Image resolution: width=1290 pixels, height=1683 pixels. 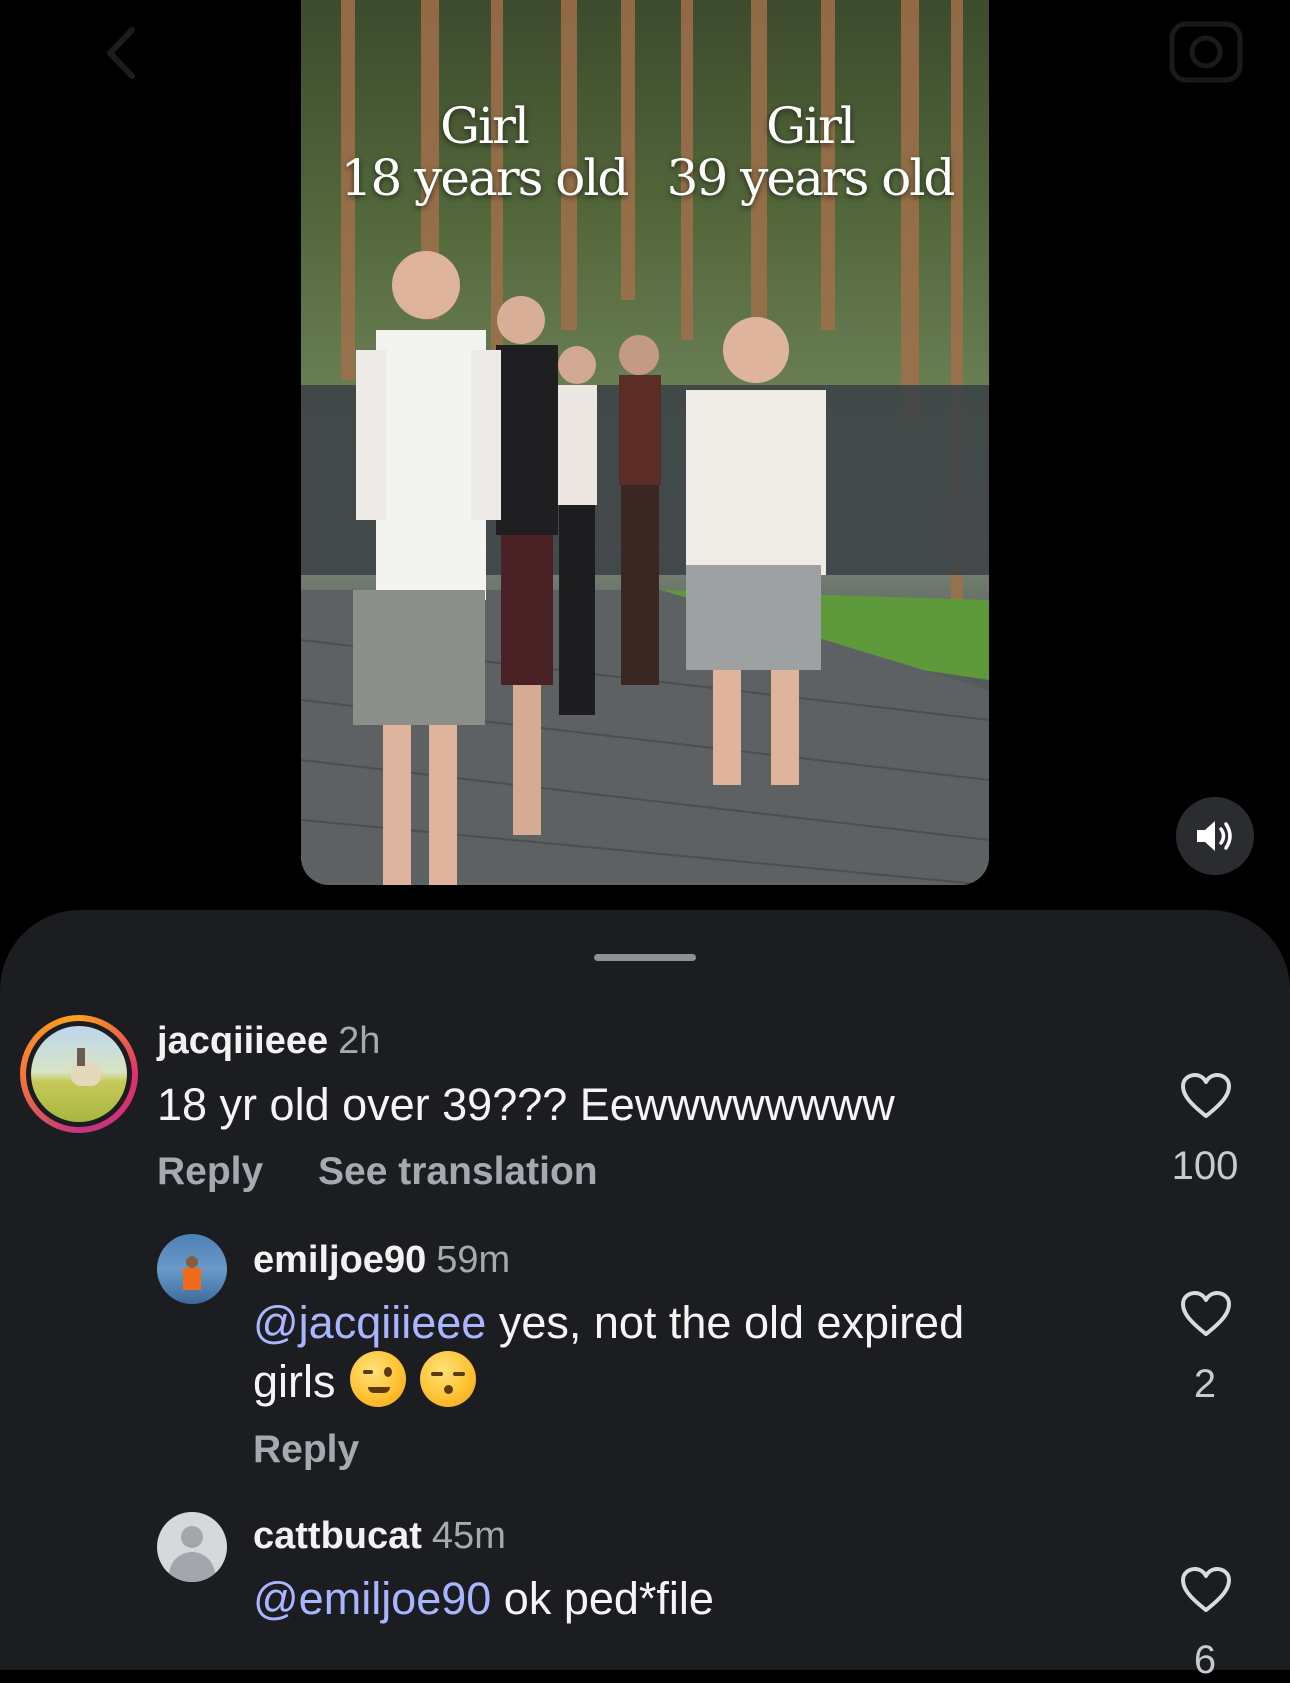 I want to click on back-button, so click(x=123, y=53).